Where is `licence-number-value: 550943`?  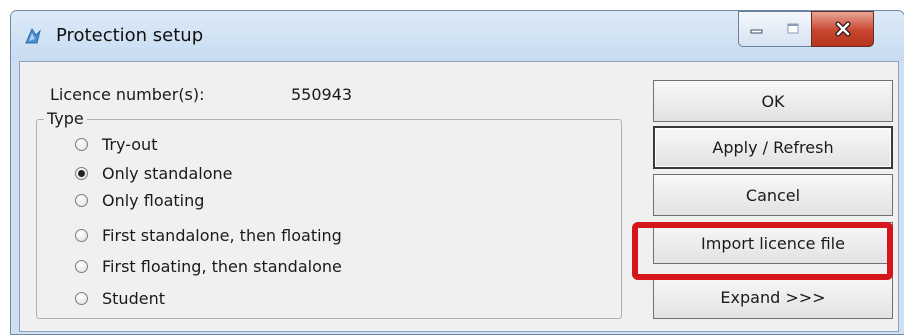 licence-number-value: 550943 is located at coordinates (322, 94).